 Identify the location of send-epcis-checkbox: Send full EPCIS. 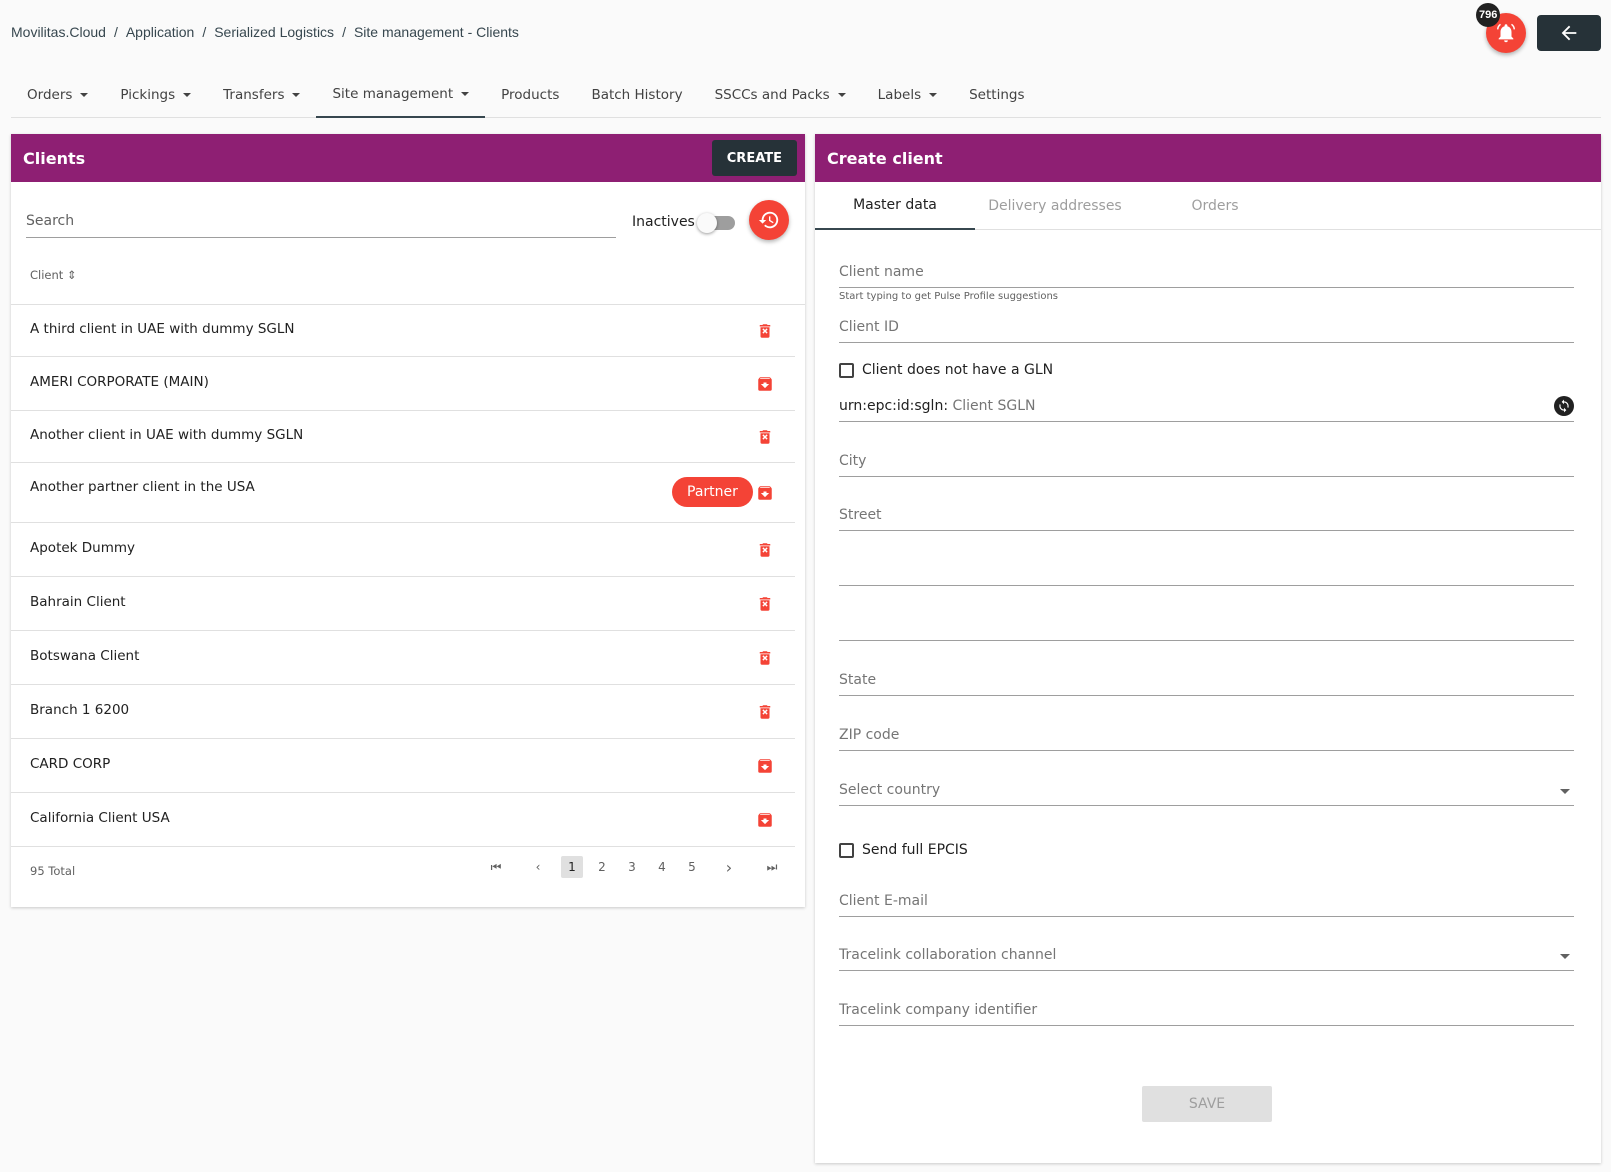
(903, 850).